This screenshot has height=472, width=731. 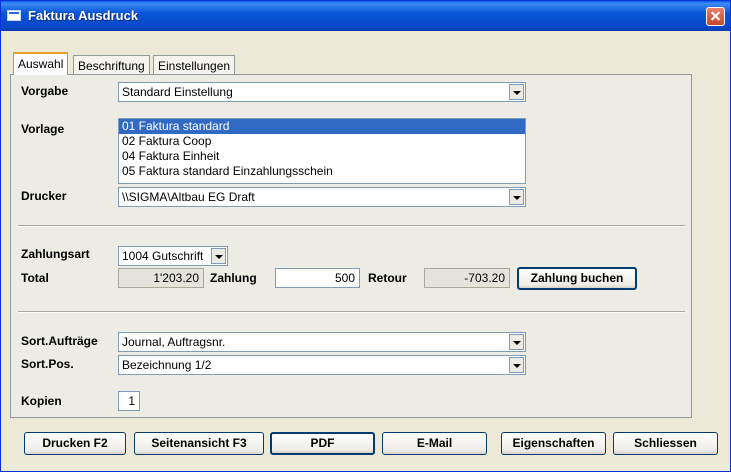 What do you see at coordinates (387, 278) in the screenshot?
I see `retour-label: Retour` at bounding box center [387, 278].